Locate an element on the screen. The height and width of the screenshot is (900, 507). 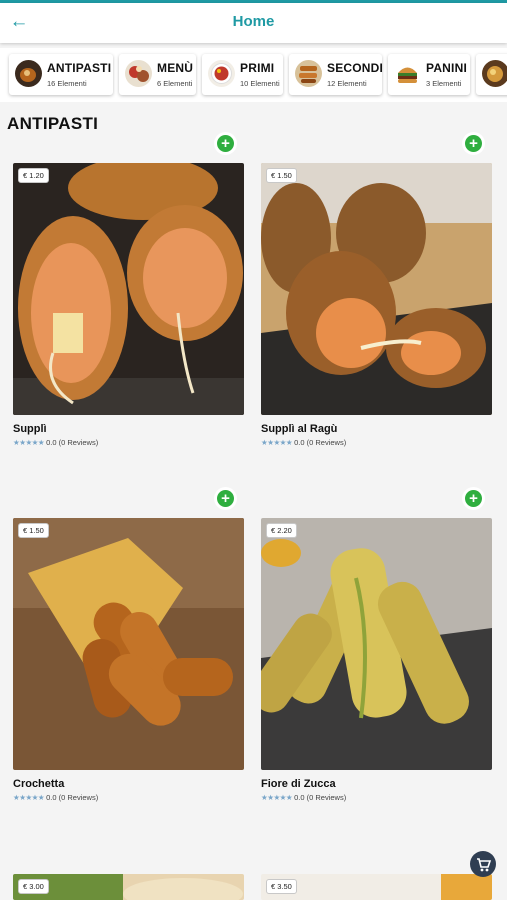
category-count: 6 Elementi is located at coordinates (175, 83).